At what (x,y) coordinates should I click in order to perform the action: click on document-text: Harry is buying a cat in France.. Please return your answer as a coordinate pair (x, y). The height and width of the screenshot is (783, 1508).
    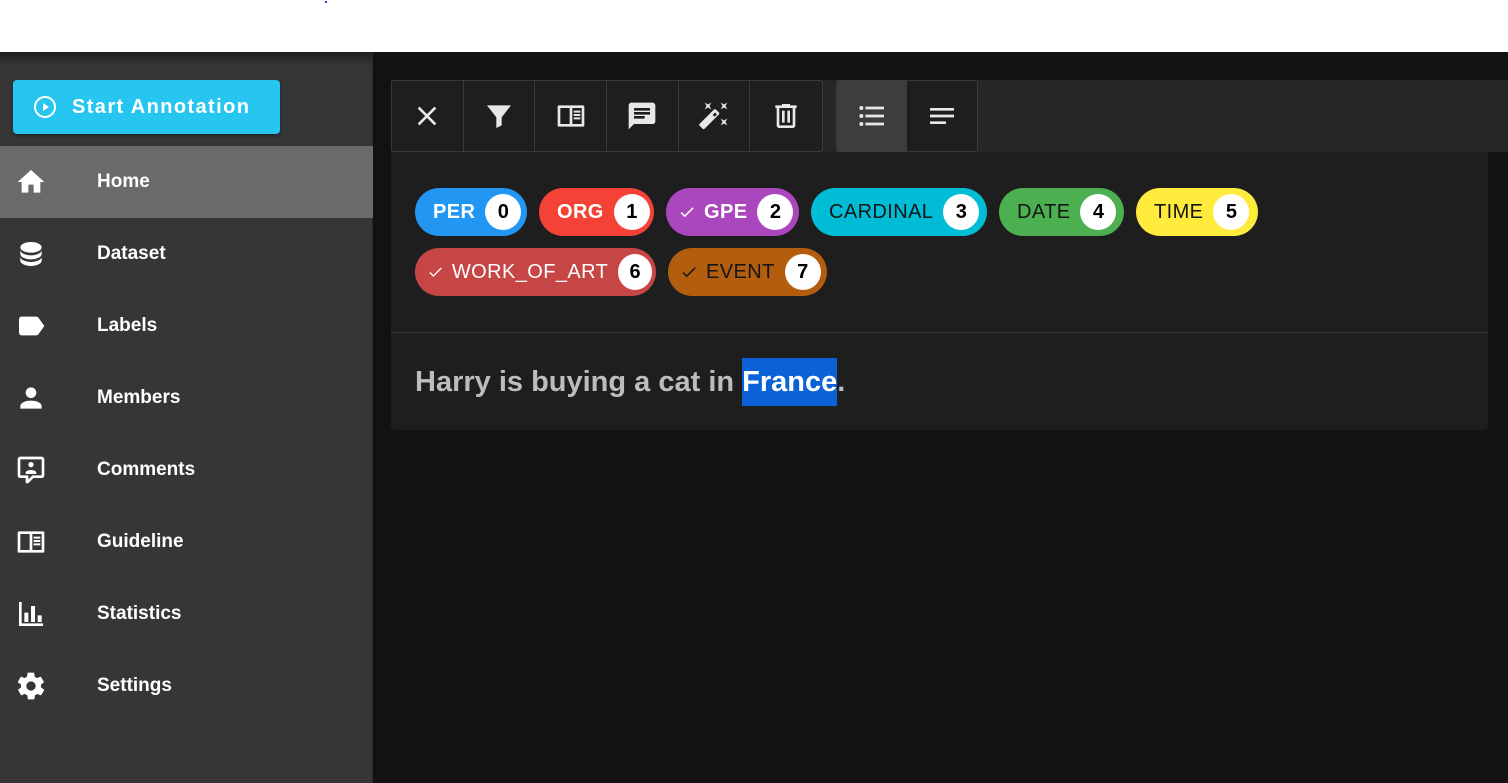
    Looking at the image, I should click on (630, 382).